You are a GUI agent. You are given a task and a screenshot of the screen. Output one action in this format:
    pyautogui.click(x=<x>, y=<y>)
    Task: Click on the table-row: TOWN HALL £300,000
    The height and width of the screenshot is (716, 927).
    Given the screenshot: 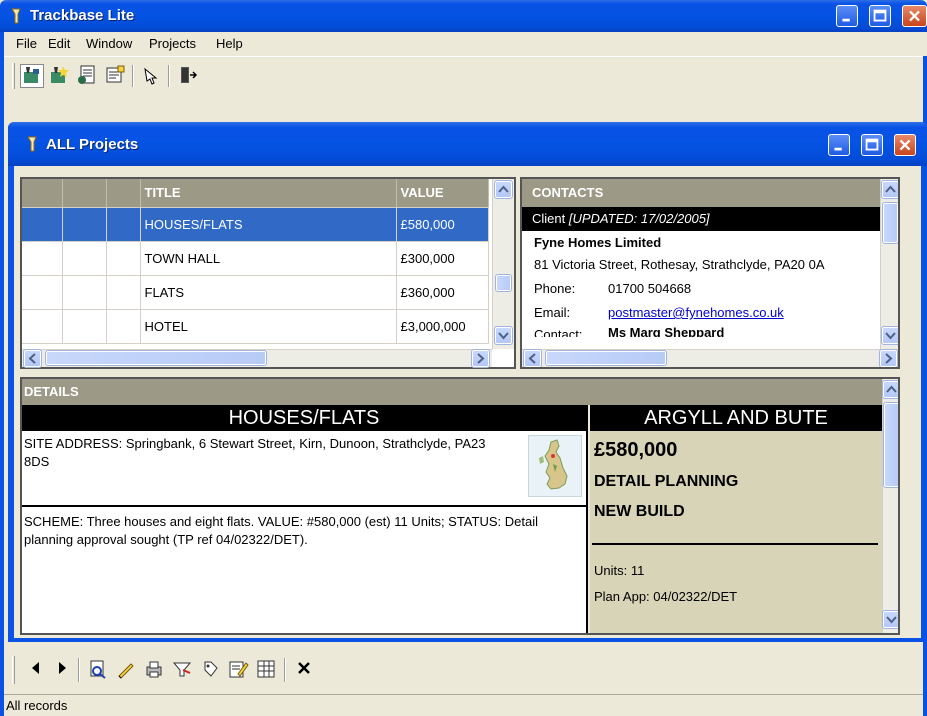 What is the action you would take?
    pyautogui.click(x=255, y=258)
    